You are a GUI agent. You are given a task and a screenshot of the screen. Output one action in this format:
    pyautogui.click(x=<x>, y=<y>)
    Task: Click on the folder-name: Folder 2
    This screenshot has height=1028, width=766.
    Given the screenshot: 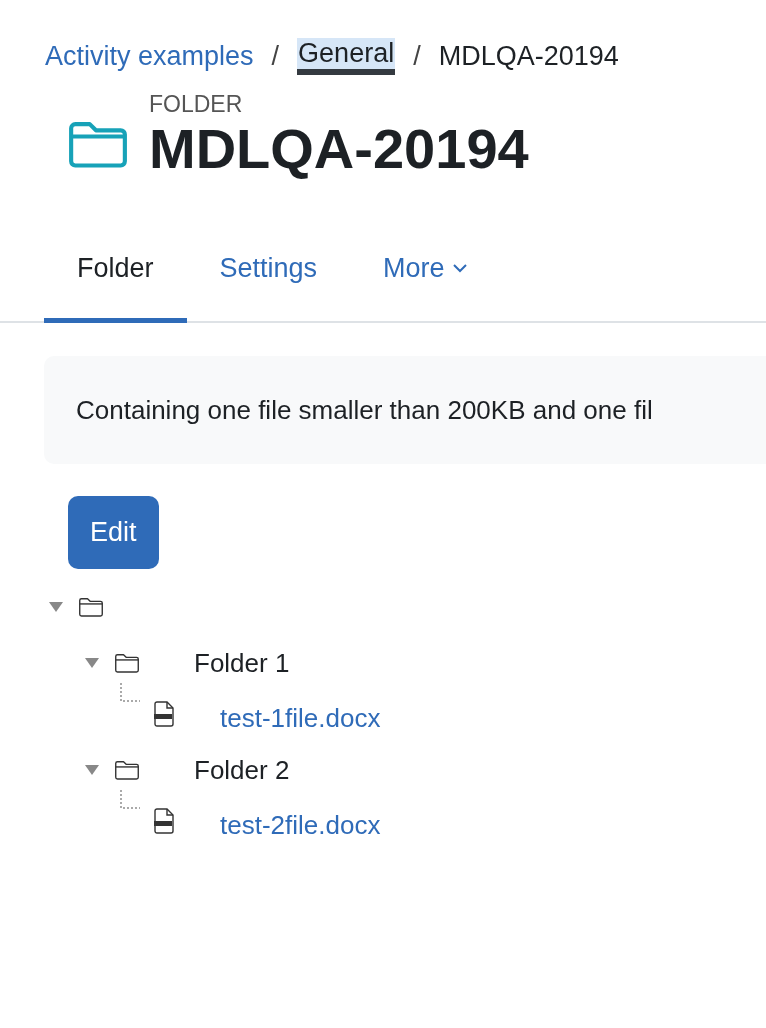 What is the action you would take?
    pyautogui.click(x=242, y=770)
    